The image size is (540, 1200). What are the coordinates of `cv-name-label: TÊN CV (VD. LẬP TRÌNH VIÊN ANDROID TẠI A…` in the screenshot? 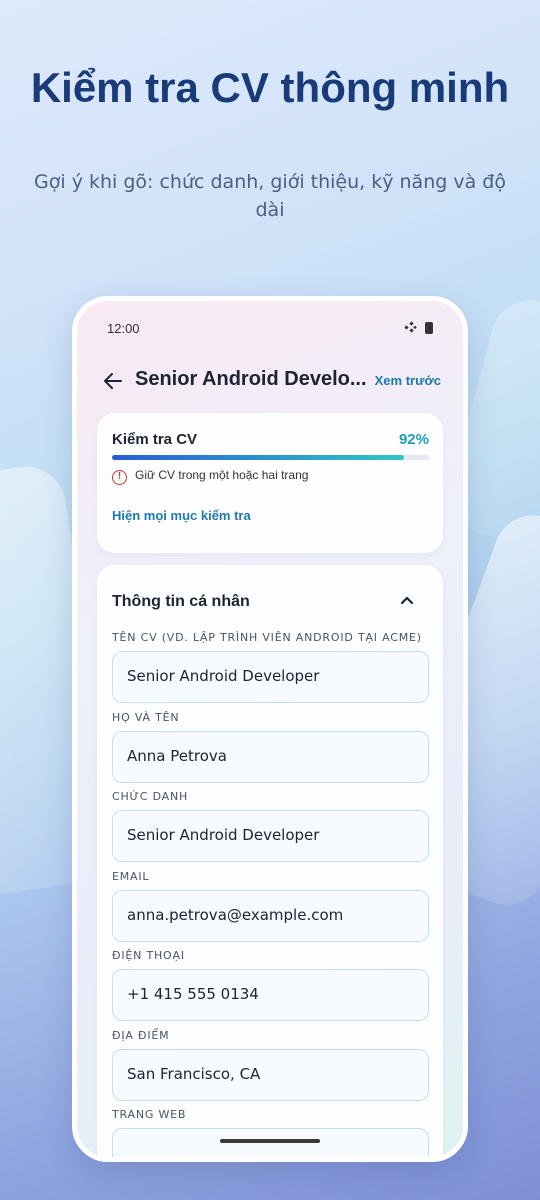 It's located at (267, 637).